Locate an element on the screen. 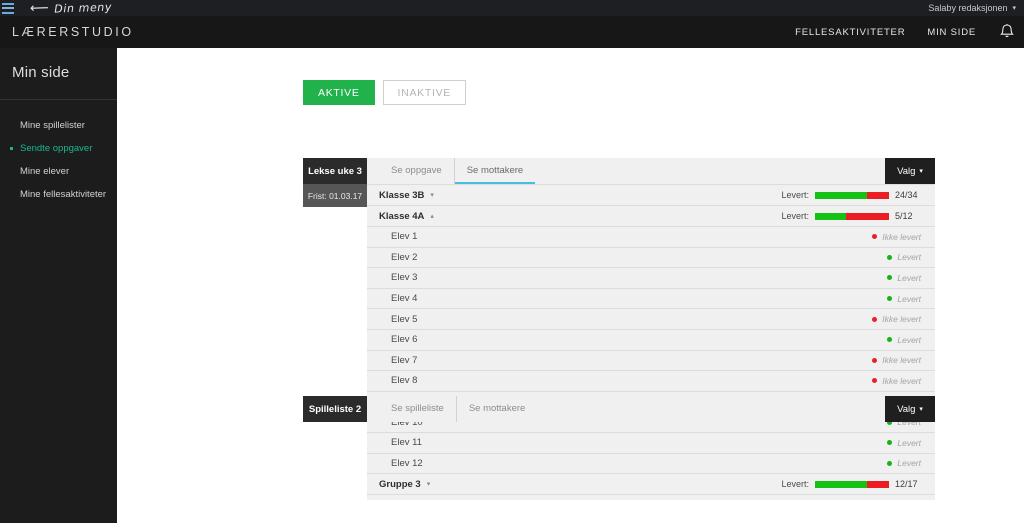 This screenshot has width=1024, height=523. student-row: Elev 4 Levert is located at coordinates (651, 298).